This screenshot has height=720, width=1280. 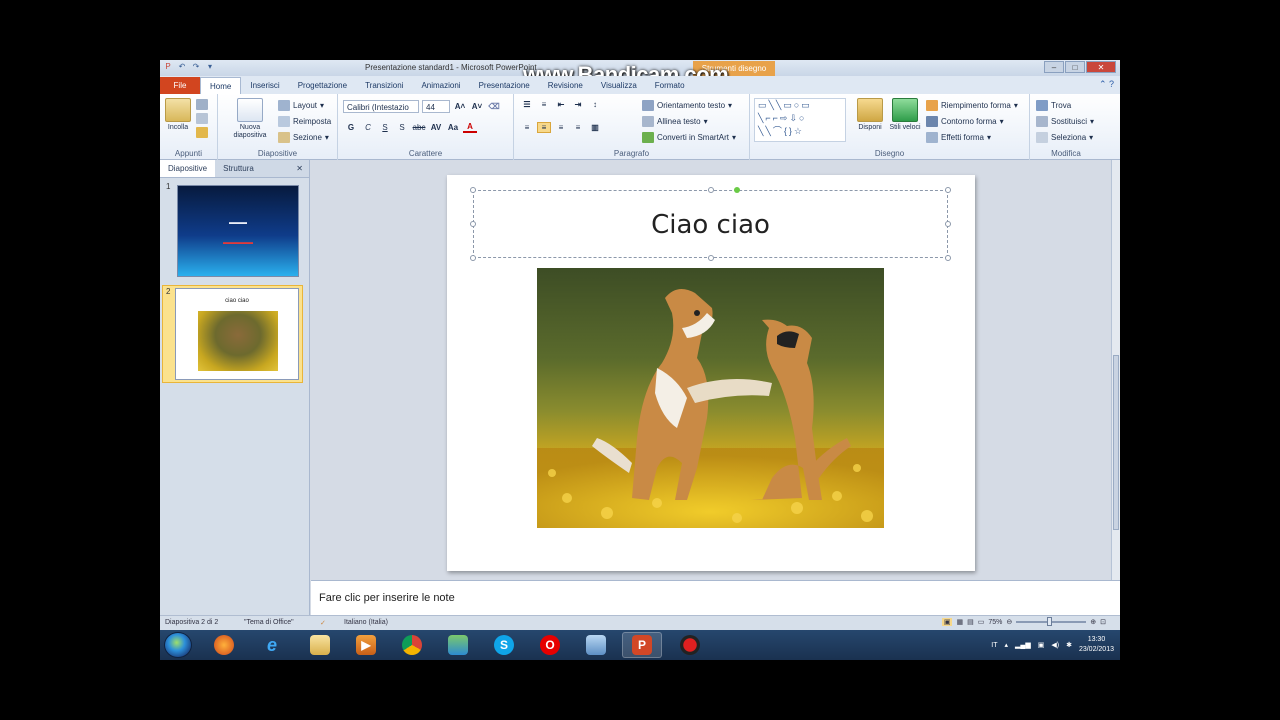 I want to click on grow-font-icon: A˄, so click(x=460, y=106).